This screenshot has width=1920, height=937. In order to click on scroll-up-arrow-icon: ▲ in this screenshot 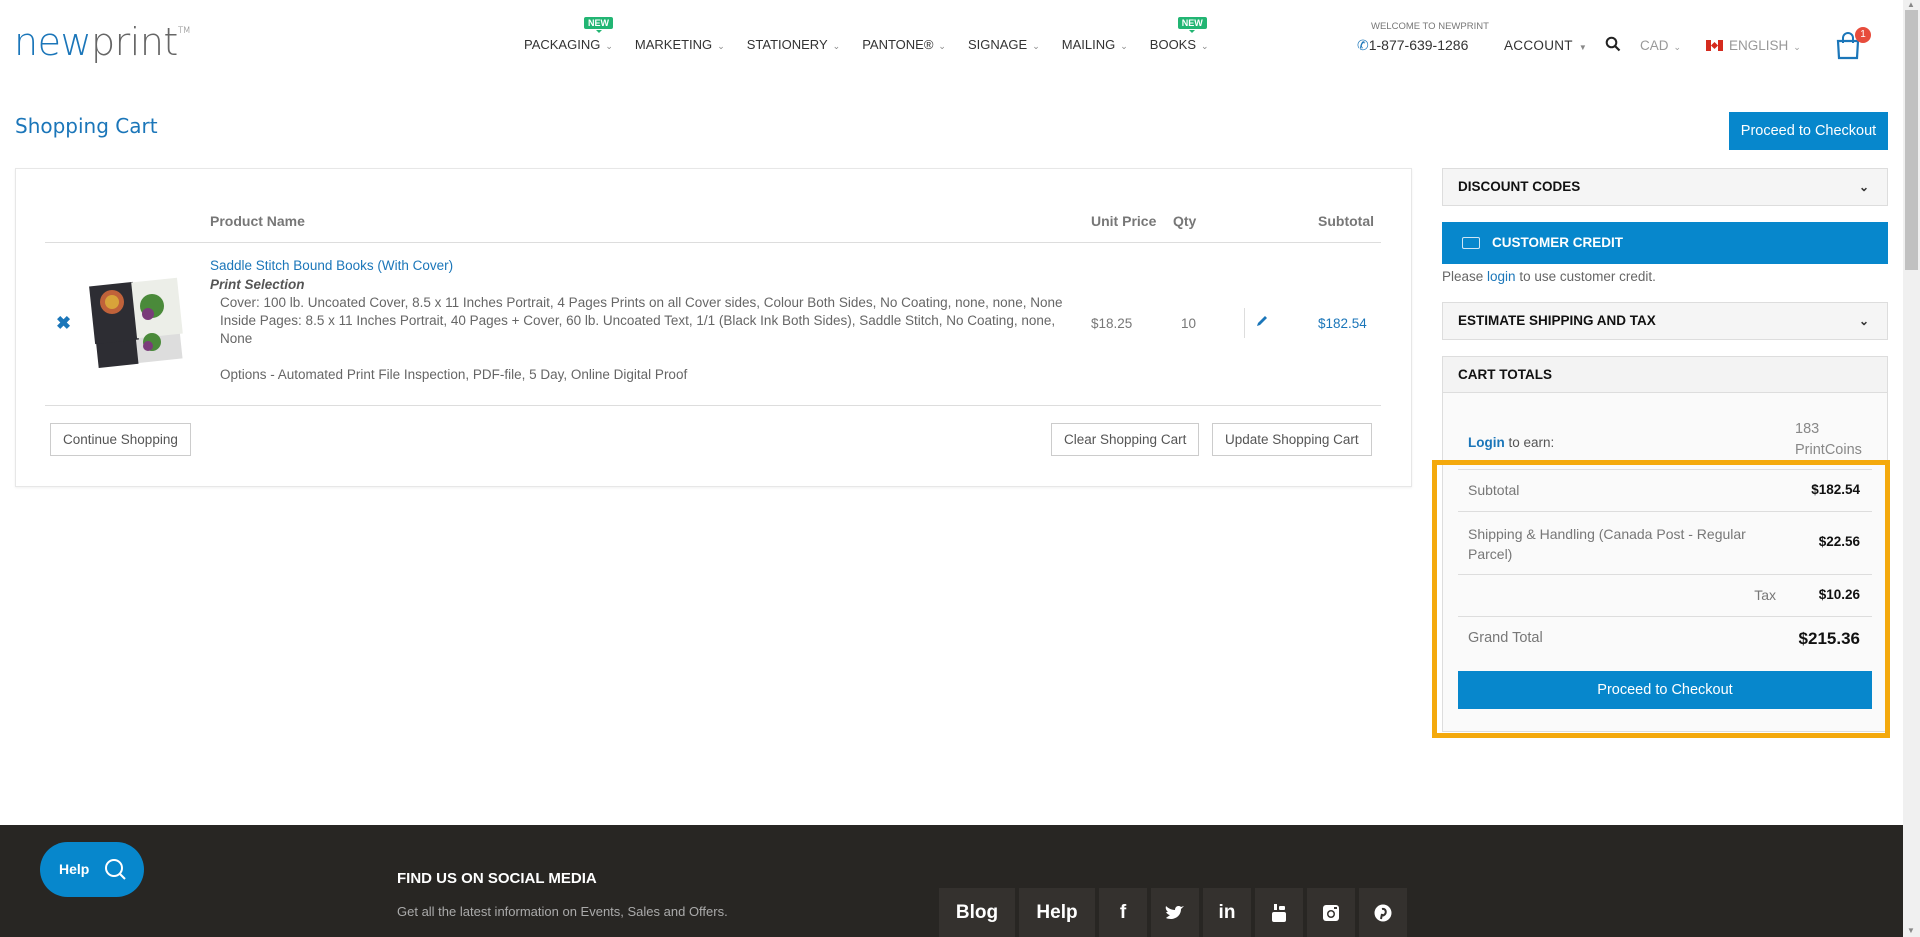, I will do `click(1911, 4)`.